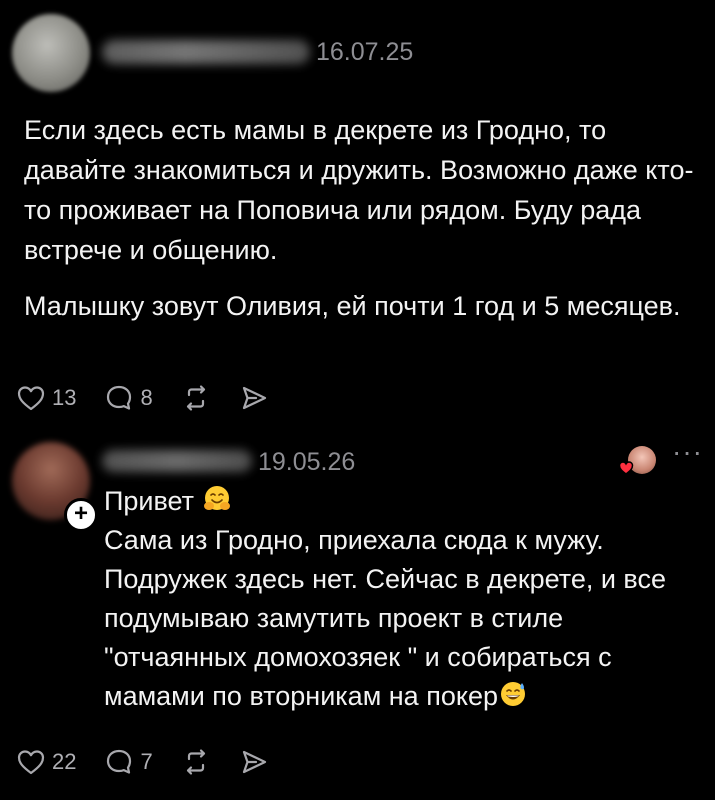 This screenshot has width=715, height=800. Describe the element at coordinates (512, 694) in the screenshot. I see `sweat-smile-emoji` at that location.